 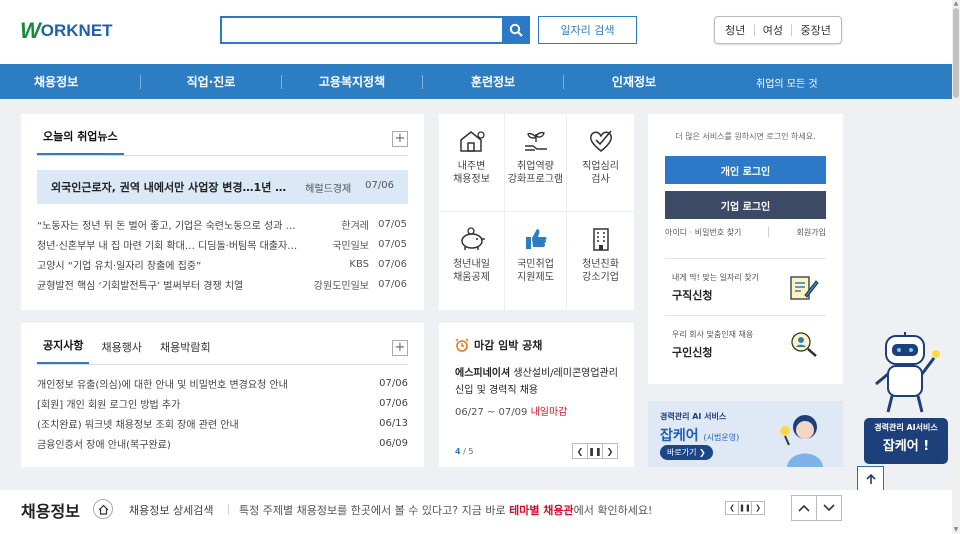 I want to click on search-icon, so click(x=516, y=30).